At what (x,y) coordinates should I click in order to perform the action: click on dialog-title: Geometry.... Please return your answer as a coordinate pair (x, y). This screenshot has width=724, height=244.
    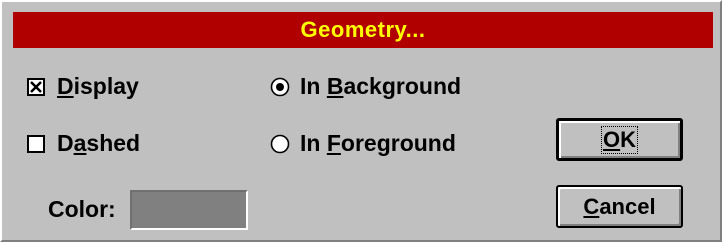
    Looking at the image, I should click on (363, 29).